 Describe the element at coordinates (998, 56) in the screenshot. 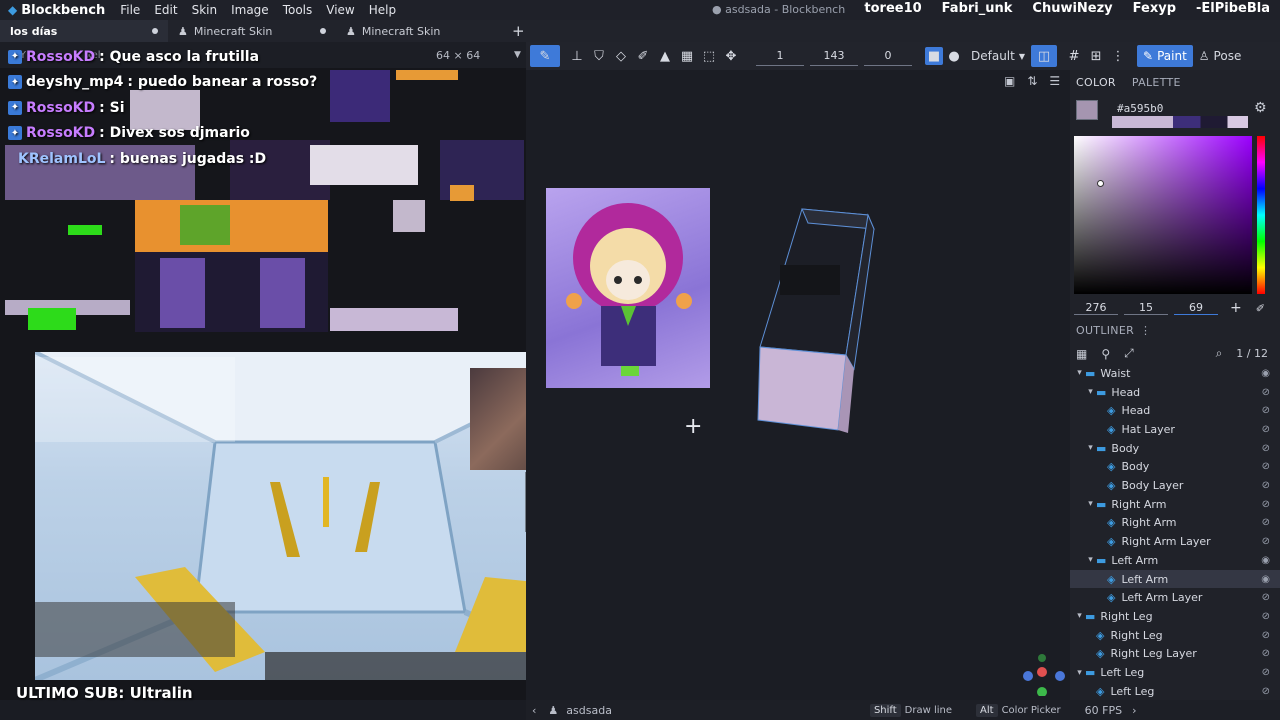

I see `blend-mode-select: Default ▼` at that location.